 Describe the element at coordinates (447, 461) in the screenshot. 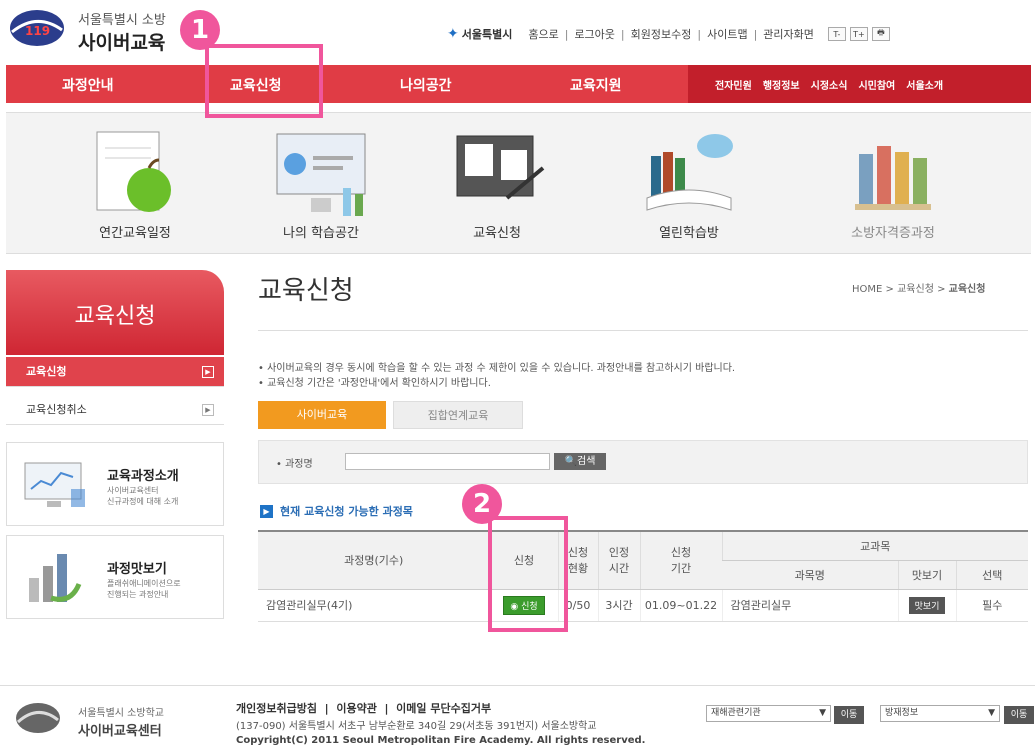

I see `course-search-input` at that location.